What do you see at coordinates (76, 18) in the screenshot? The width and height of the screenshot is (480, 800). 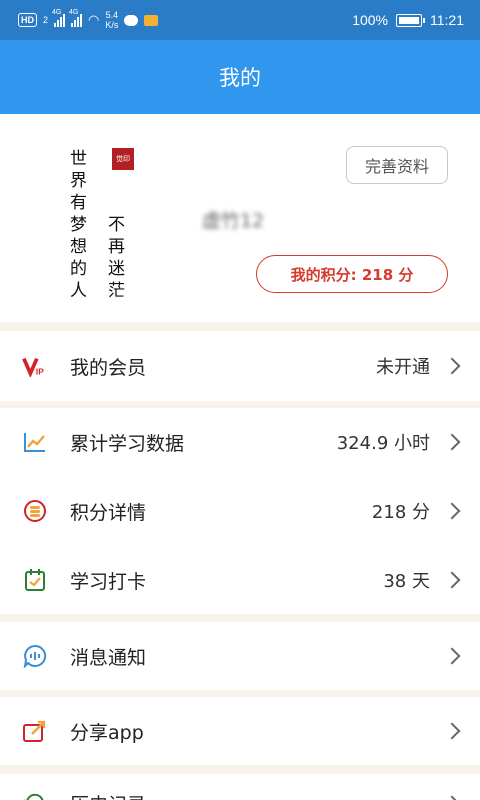 I see `signal-icon-2: 4G` at bounding box center [76, 18].